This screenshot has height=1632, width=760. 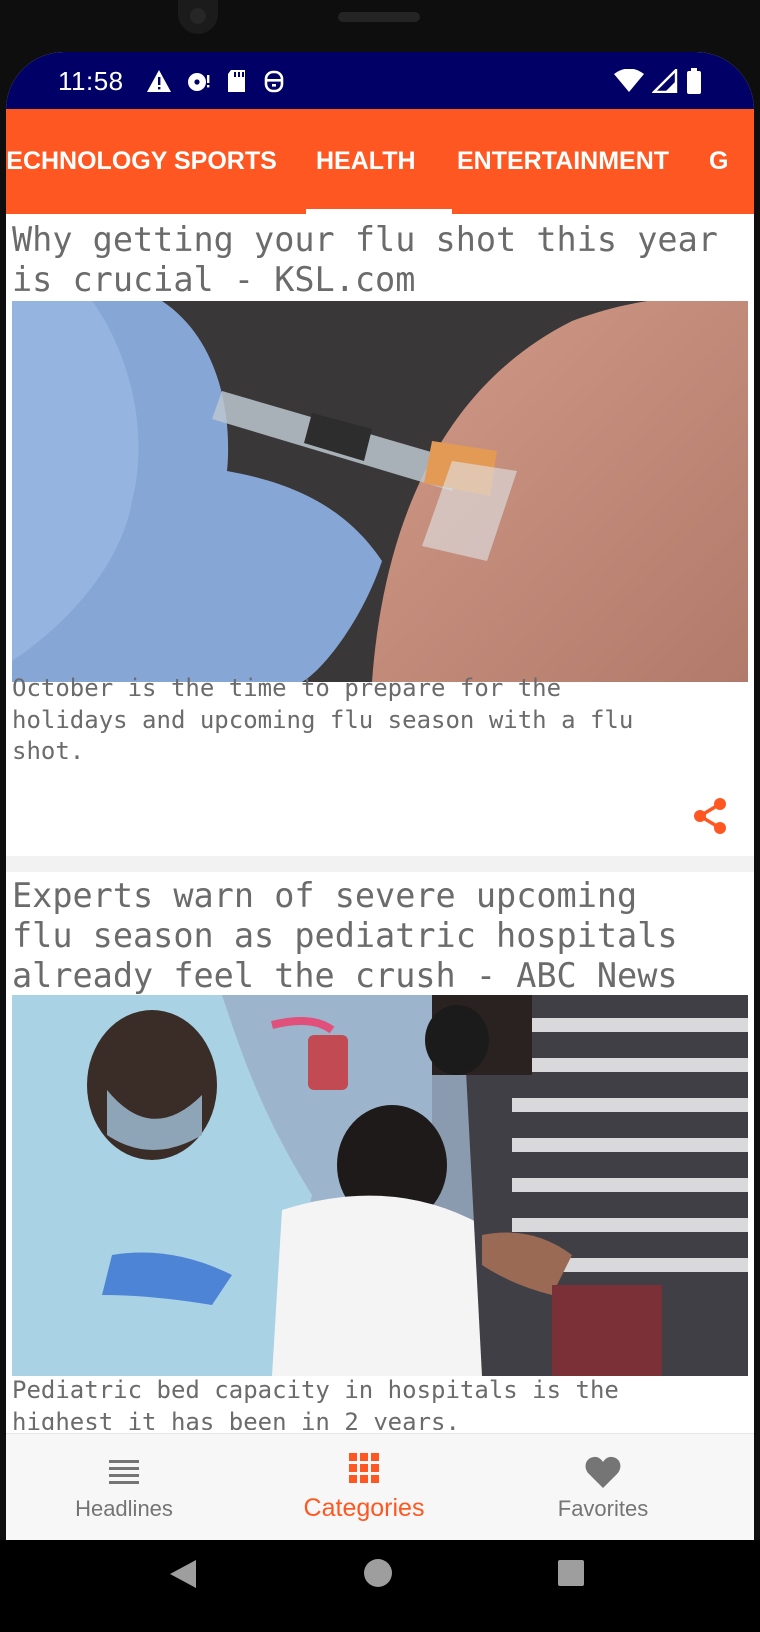 I want to click on article-title-line: already feel the crush - ABC News, so click(x=345, y=975).